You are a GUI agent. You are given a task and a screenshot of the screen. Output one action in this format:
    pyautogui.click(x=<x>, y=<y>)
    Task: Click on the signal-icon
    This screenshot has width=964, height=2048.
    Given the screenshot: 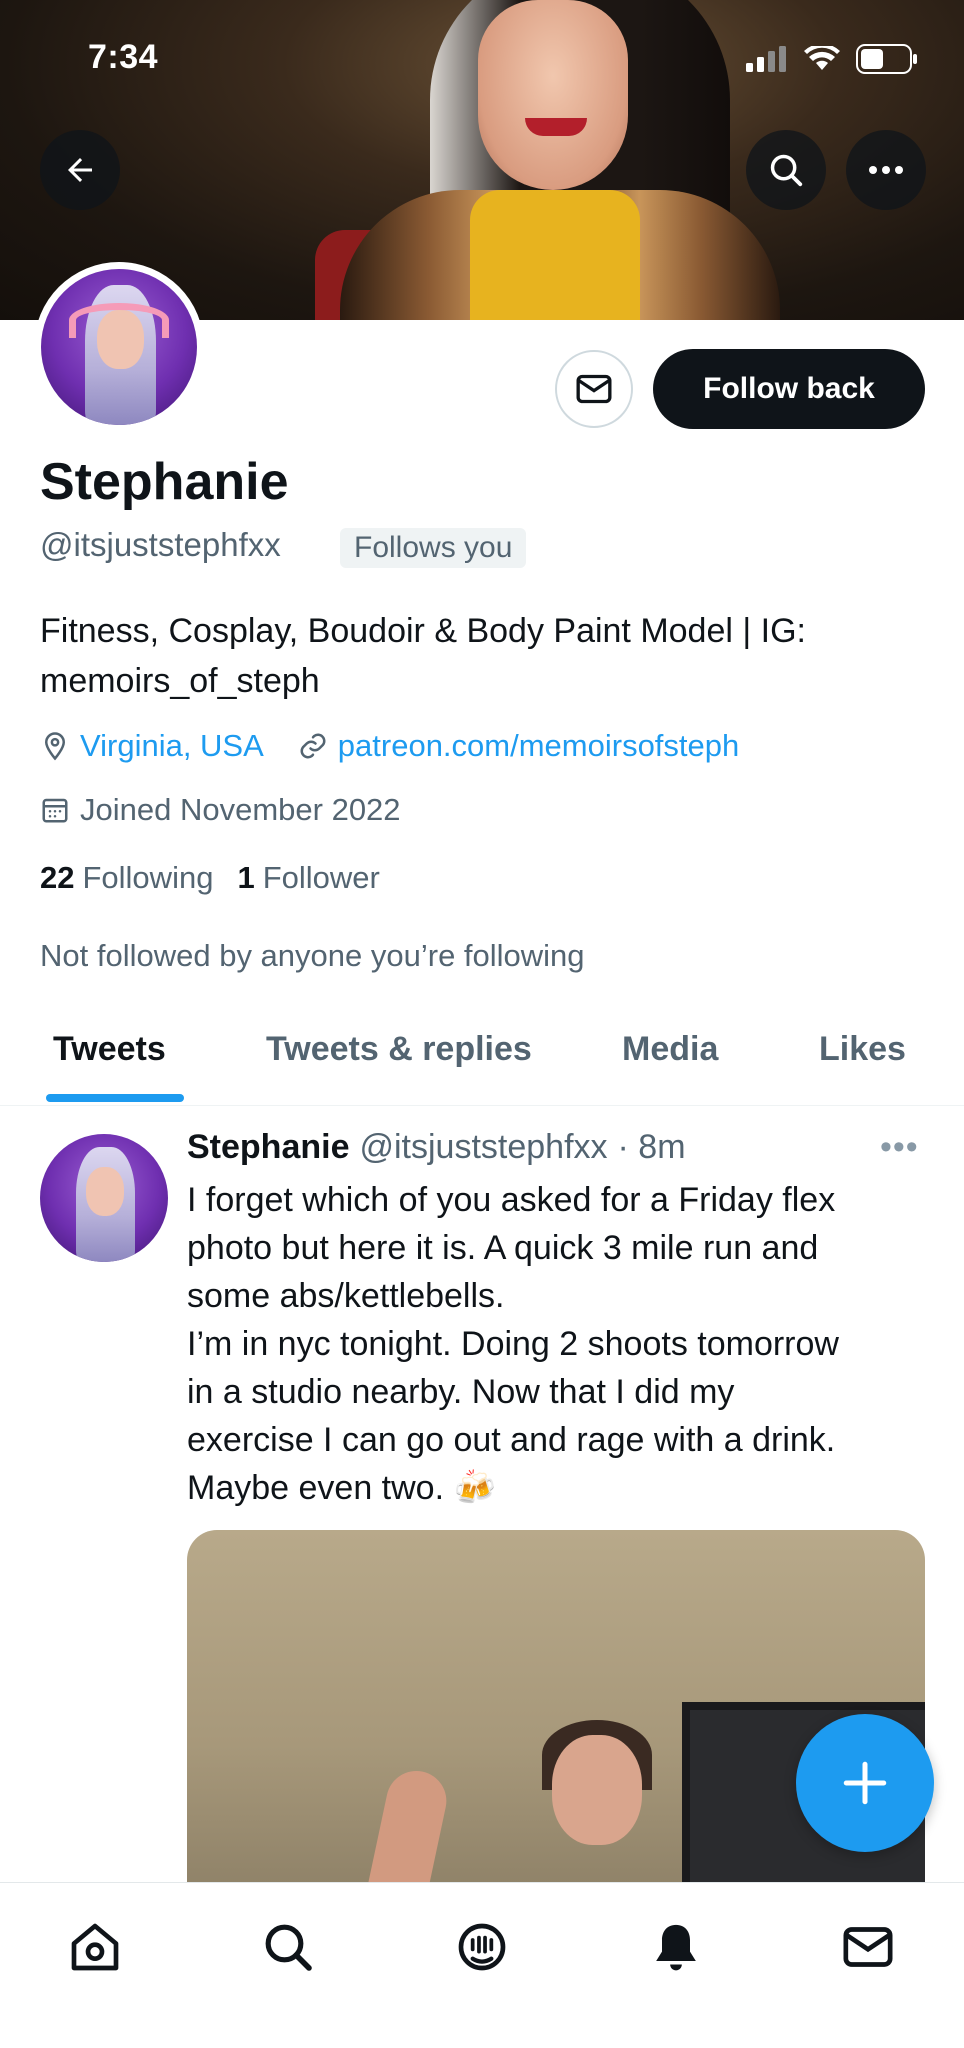 What is the action you would take?
    pyautogui.click(x=766, y=59)
    